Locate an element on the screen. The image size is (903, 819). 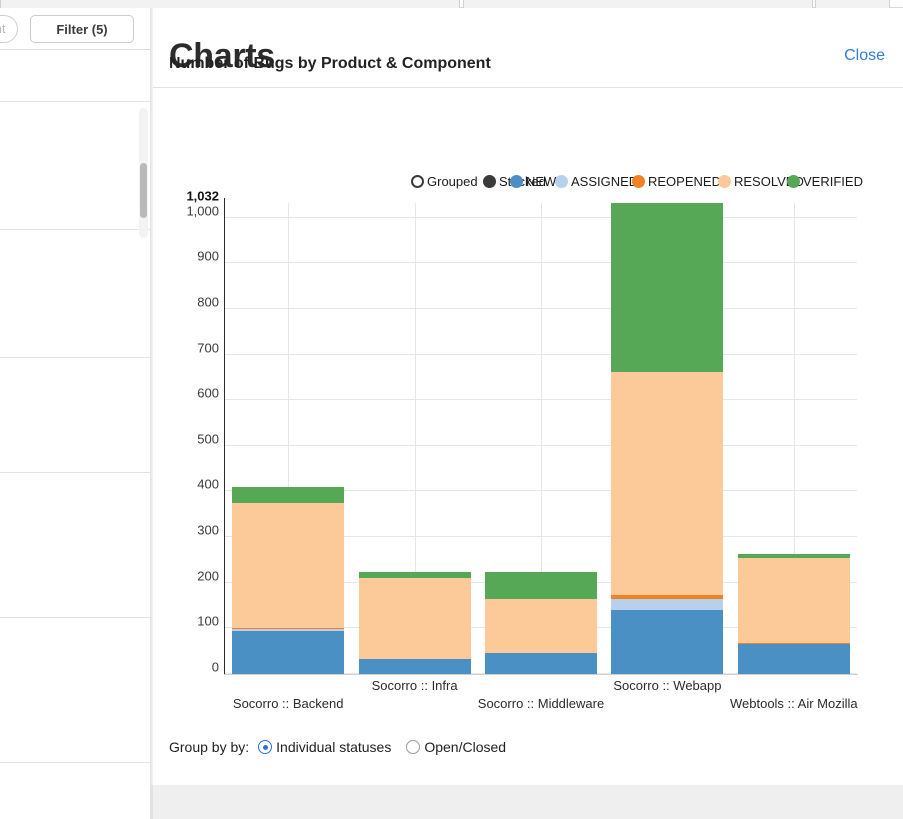
list-item is located at coordinates (75, 76).